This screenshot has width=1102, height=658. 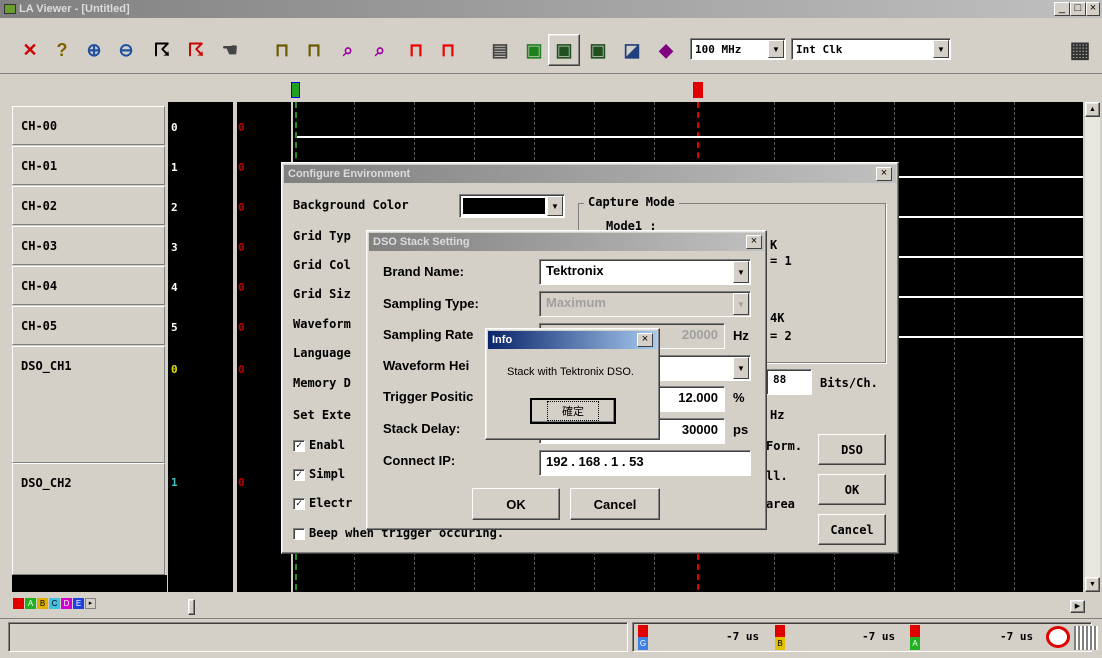 I want to click on sampling-rate-unit: Hz, so click(x=741, y=335).